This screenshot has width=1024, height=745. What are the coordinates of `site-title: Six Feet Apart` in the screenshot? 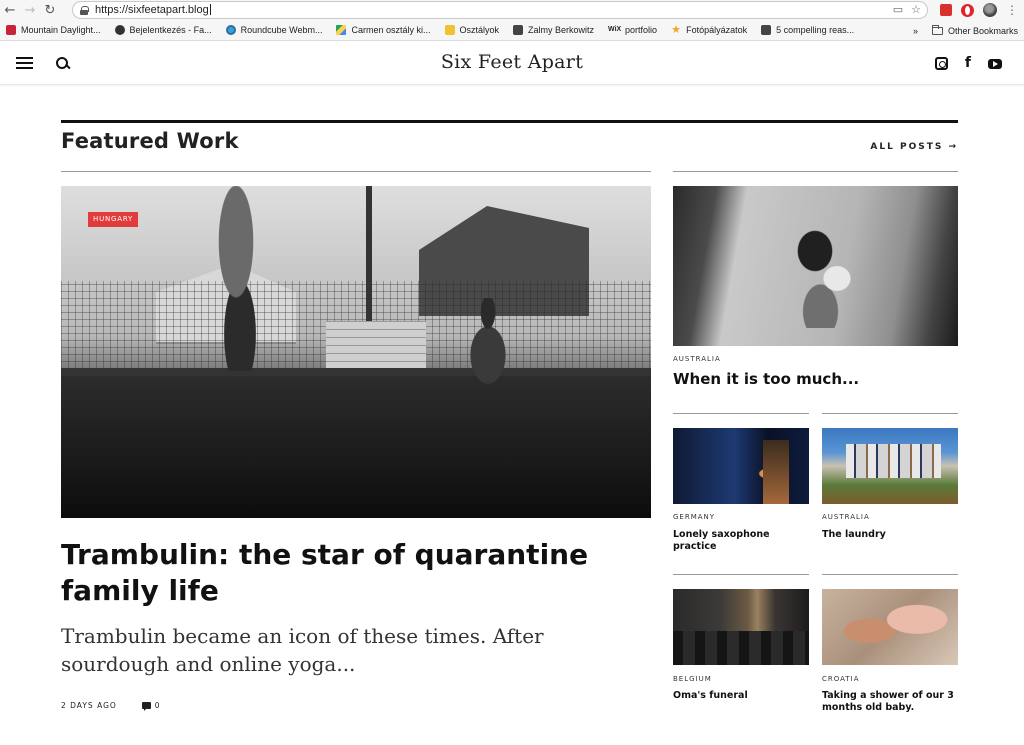 It's located at (512, 62).